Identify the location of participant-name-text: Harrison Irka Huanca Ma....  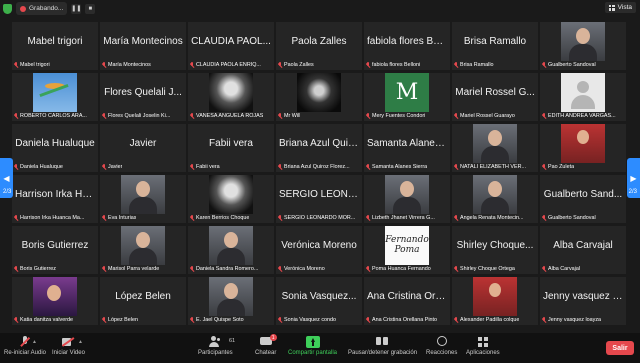
(52, 218).